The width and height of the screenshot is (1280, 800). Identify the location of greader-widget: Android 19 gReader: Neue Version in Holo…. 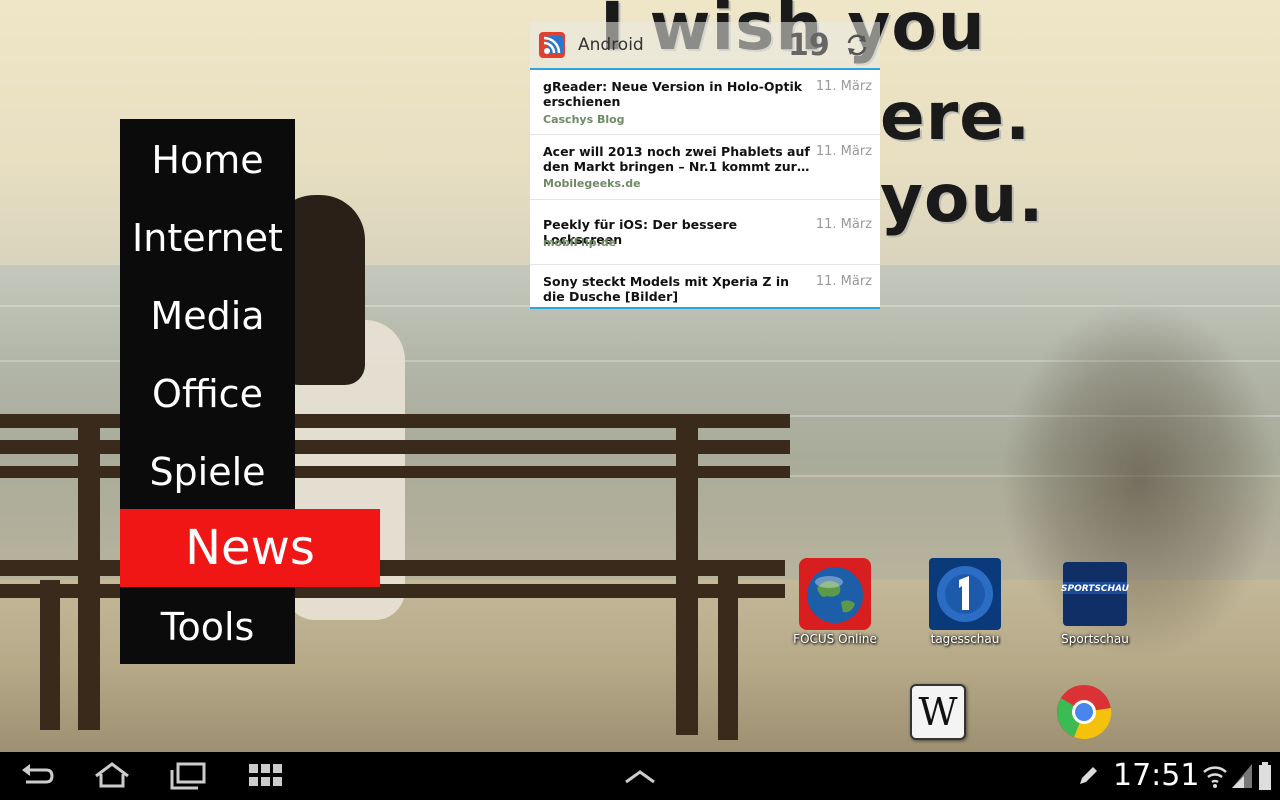
(705, 165).